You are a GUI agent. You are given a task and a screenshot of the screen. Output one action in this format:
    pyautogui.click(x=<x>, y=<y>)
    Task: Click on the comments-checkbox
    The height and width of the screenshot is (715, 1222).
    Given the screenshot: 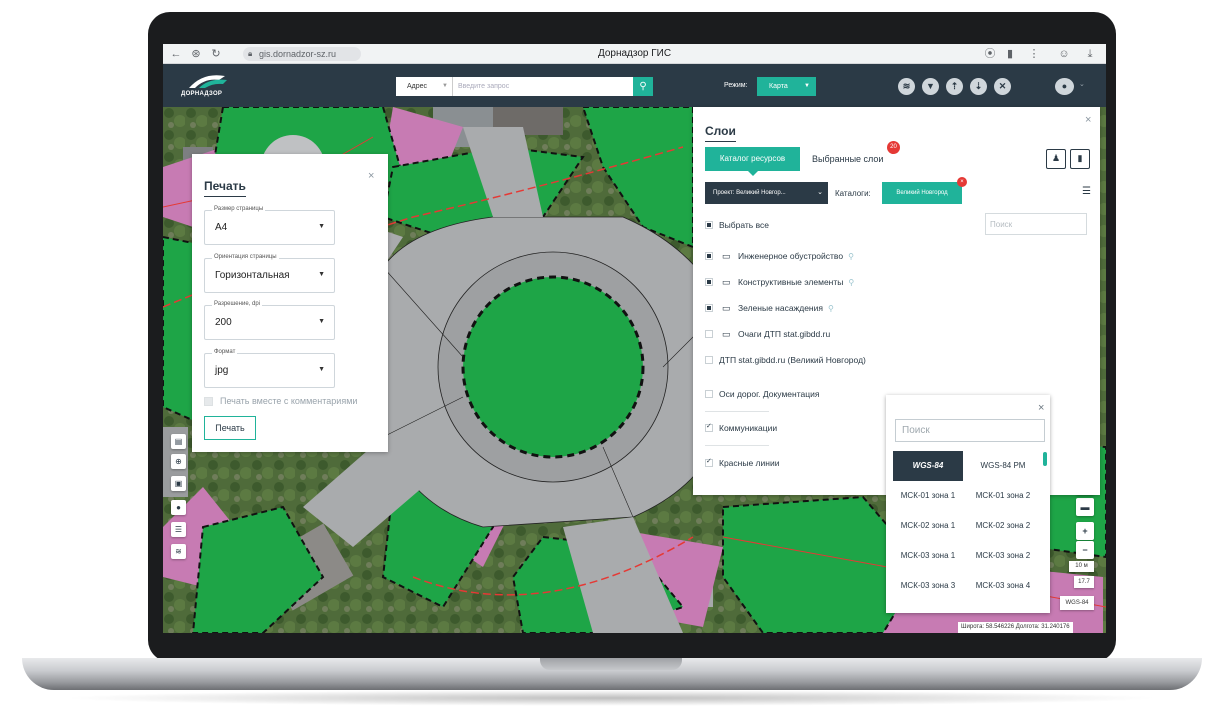 What is the action you would take?
    pyautogui.click(x=208, y=401)
    